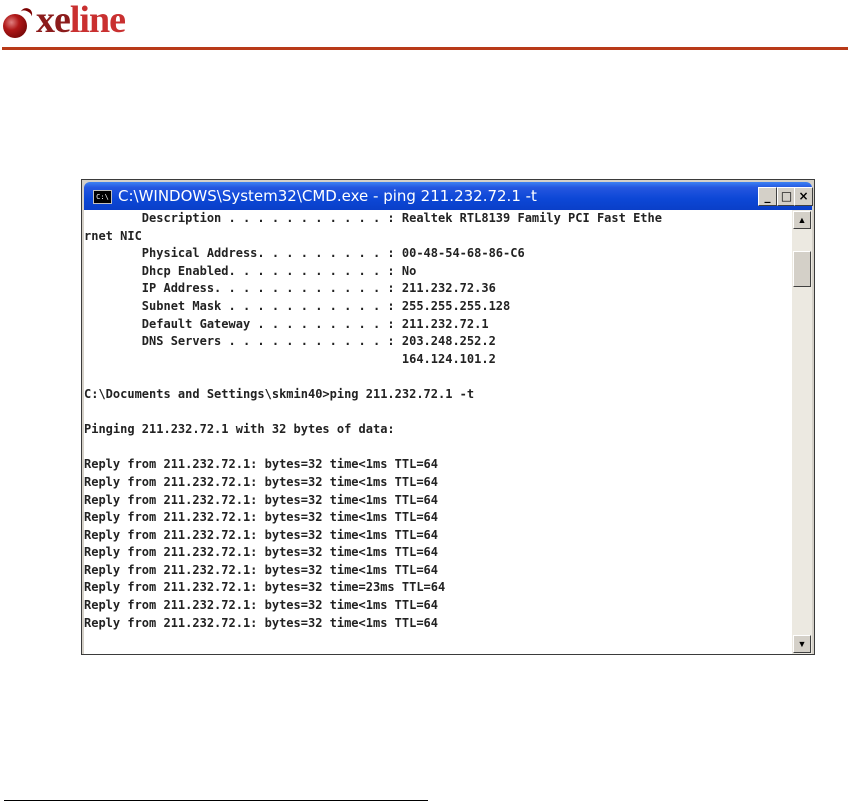  Describe the element at coordinates (767, 196) in the screenshot. I see `minimize-button: _` at that location.